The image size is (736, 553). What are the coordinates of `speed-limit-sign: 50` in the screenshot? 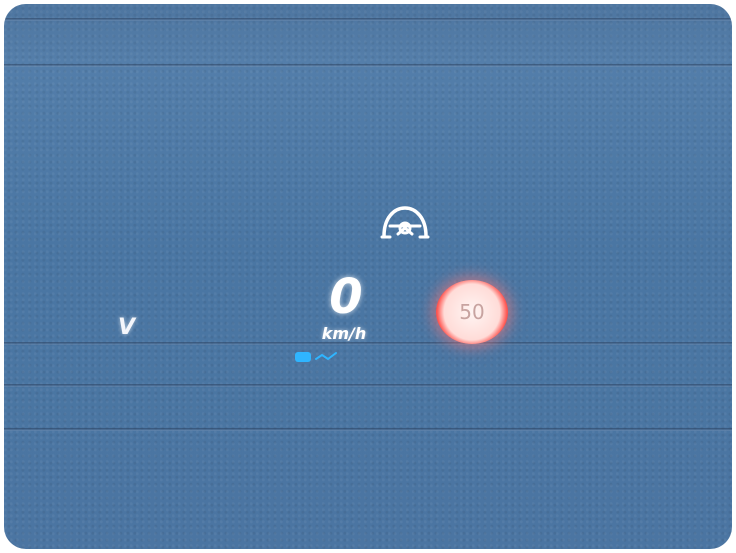 It's located at (472, 312).